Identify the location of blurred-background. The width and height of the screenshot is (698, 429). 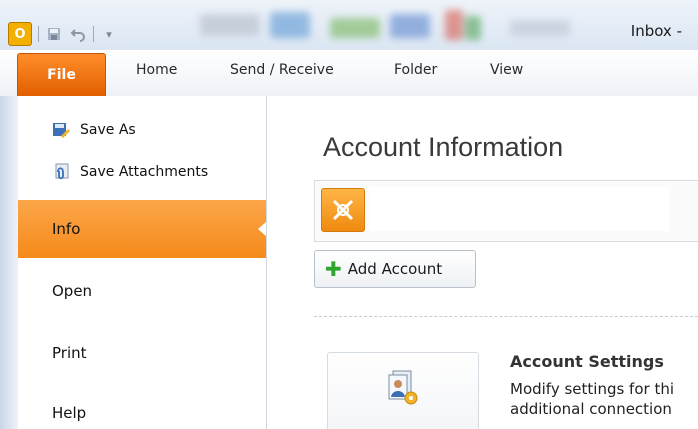
(400, 28).